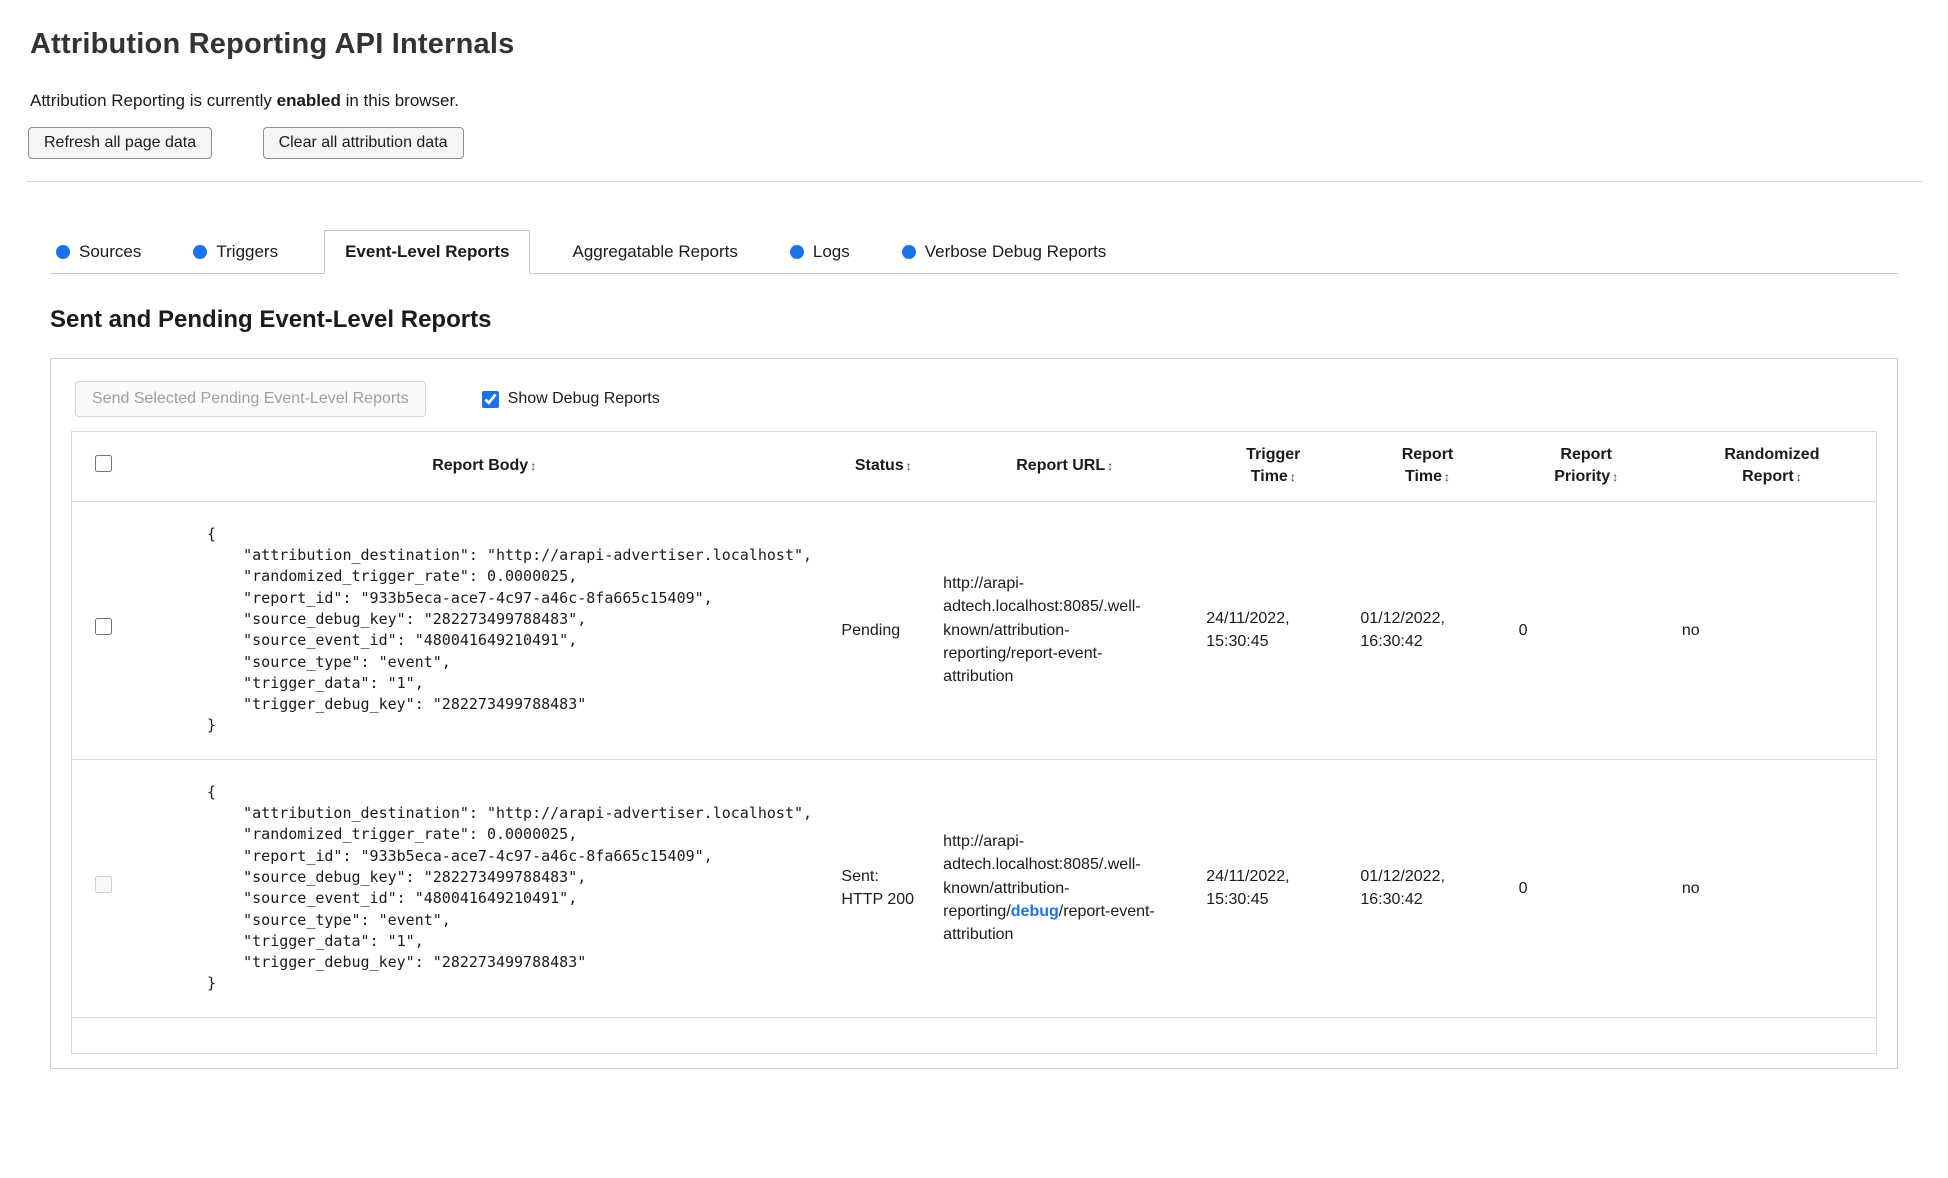 Image resolution: width=1948 pixels, height=1178 pixels. What do you see at coordinates (110, 251) in the screenshot?
I see `tab-label: Sources` at bounding box center [110, 251].